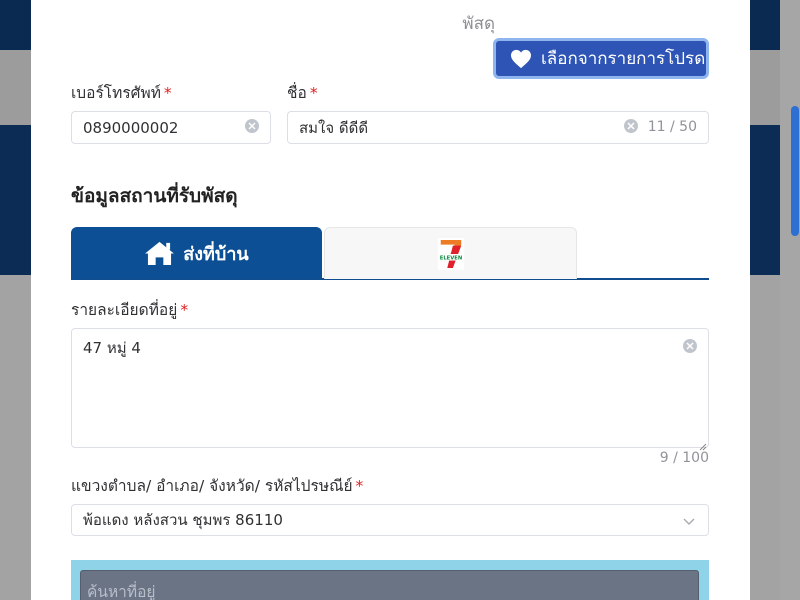  I want to click on phone-label: เบอร์โทรศัพท์ *, so click(121, 92).